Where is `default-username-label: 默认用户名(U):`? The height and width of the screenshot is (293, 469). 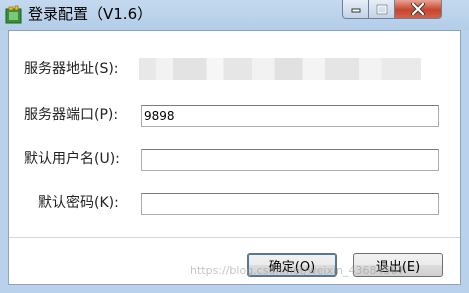
default-username-label: 默认用户名(U): is located at coordinates (72, 159).